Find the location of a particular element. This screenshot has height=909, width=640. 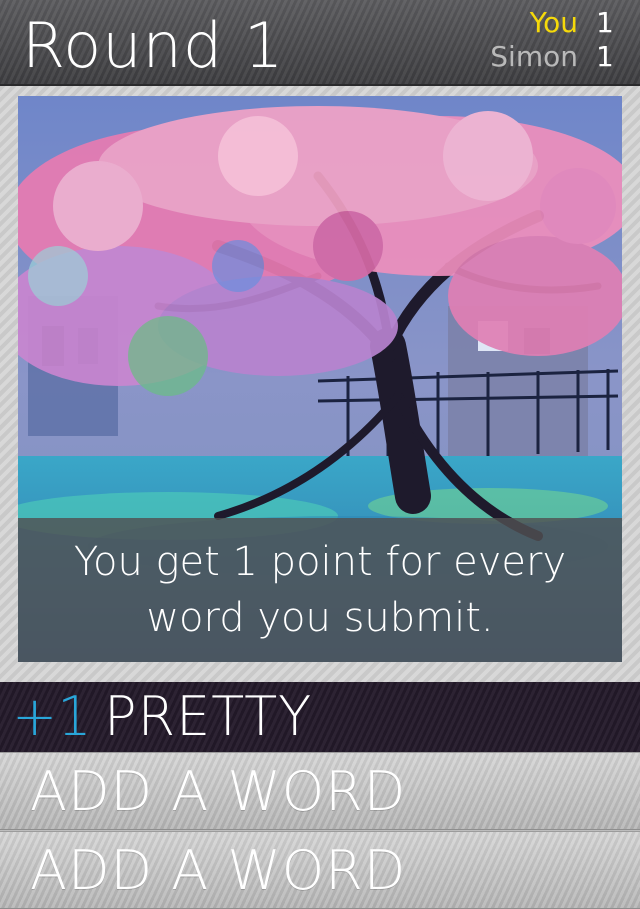

submitted-word: PRETTY is located at coordinates (208, 716).